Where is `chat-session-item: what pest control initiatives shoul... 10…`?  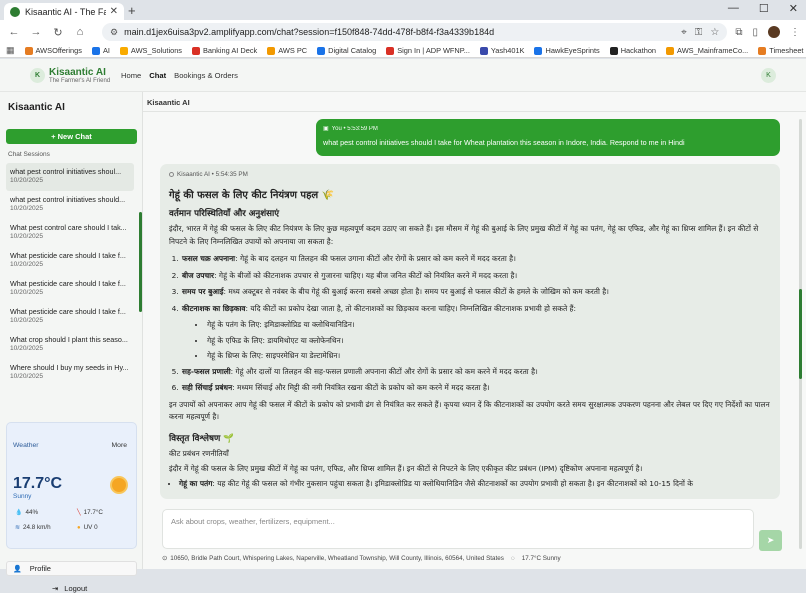
chat-session-item: what pest control initiatives shoul... 10… is located at coordinates (70, 177).